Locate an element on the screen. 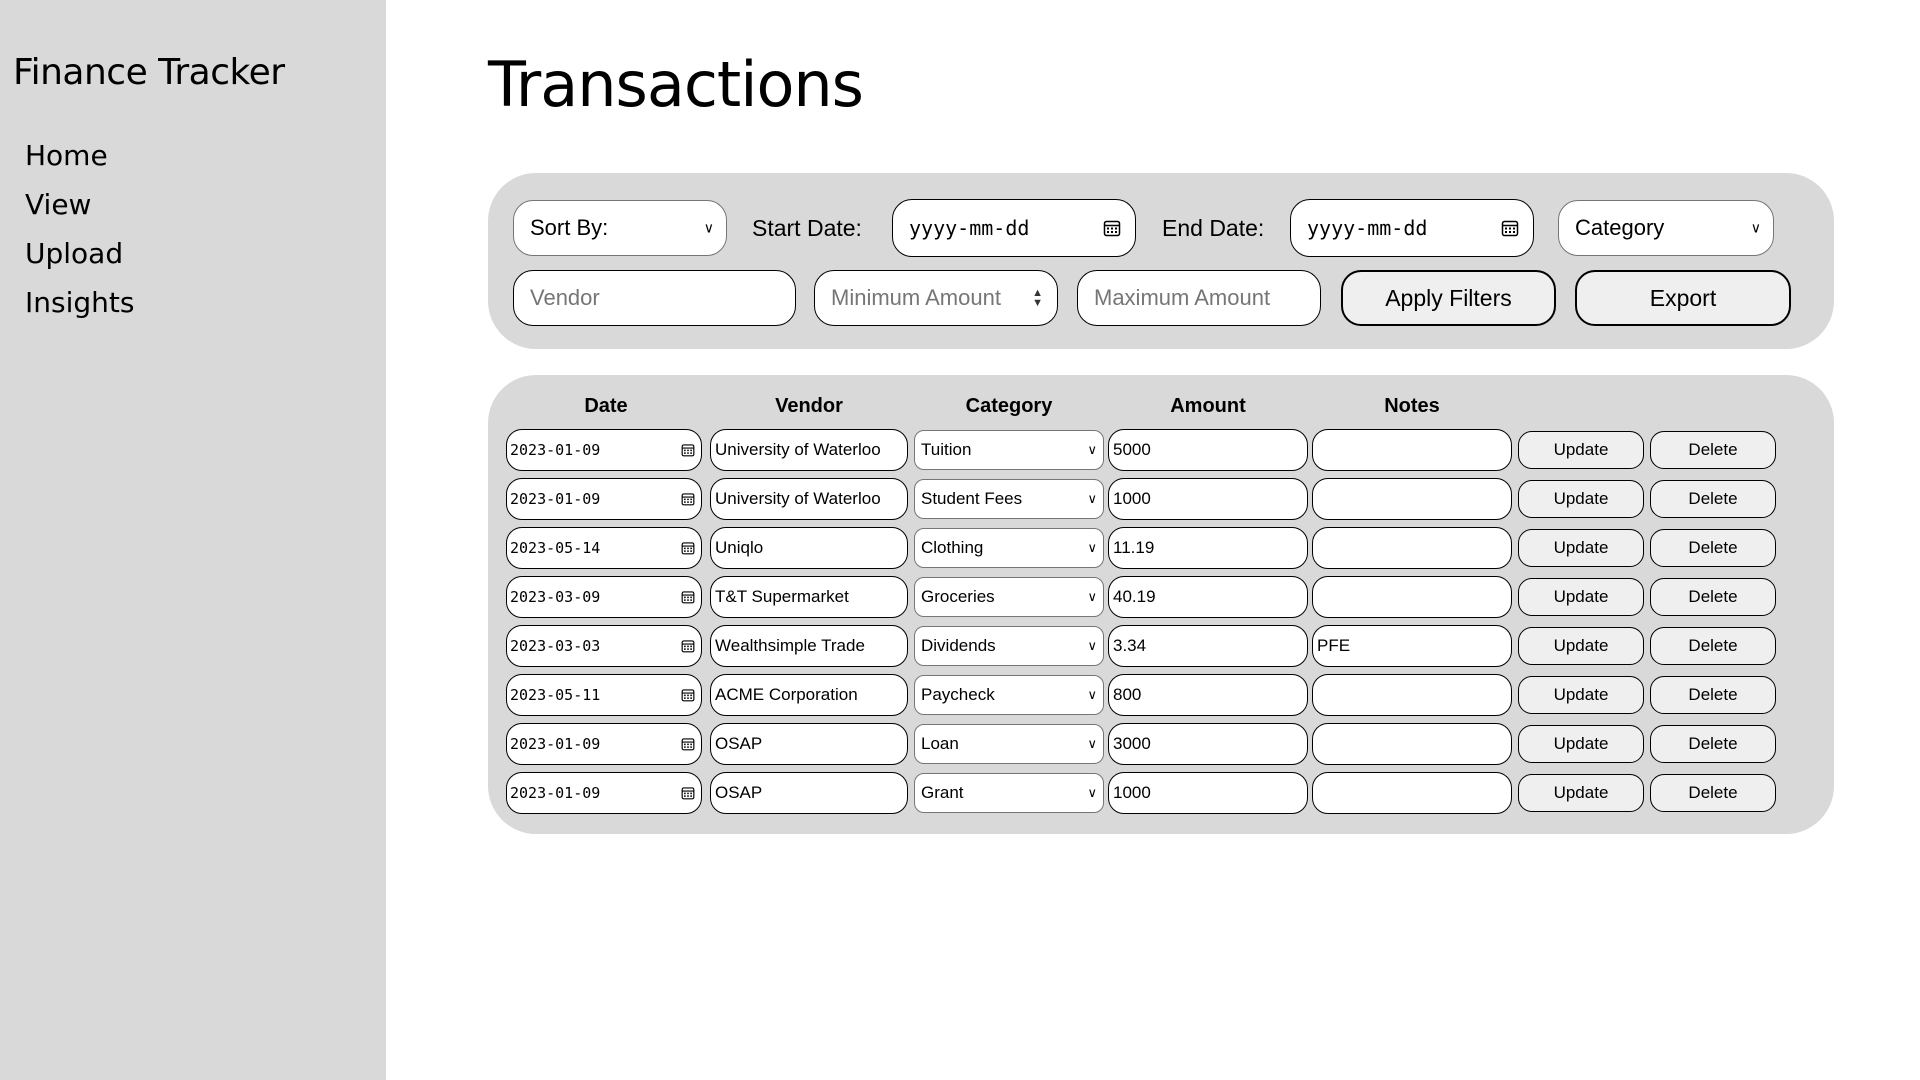 This screenshot has width=1920, height=1080. category-value: Paycheck is located at coordinates (958, 694).